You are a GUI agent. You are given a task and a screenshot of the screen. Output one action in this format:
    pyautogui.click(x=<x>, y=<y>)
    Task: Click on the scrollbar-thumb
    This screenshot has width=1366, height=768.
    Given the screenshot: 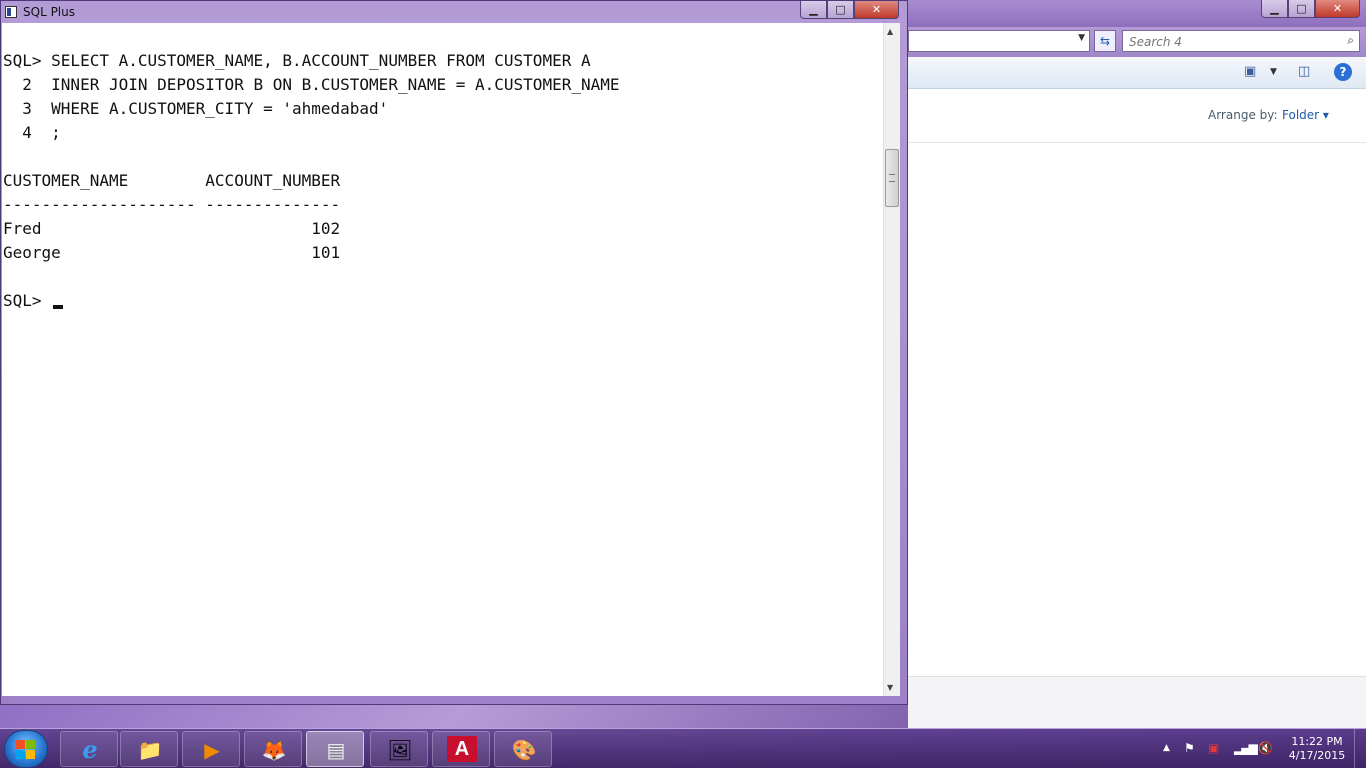 What is the action you would take?
    pyautogui.click(x=892, y=178)
    